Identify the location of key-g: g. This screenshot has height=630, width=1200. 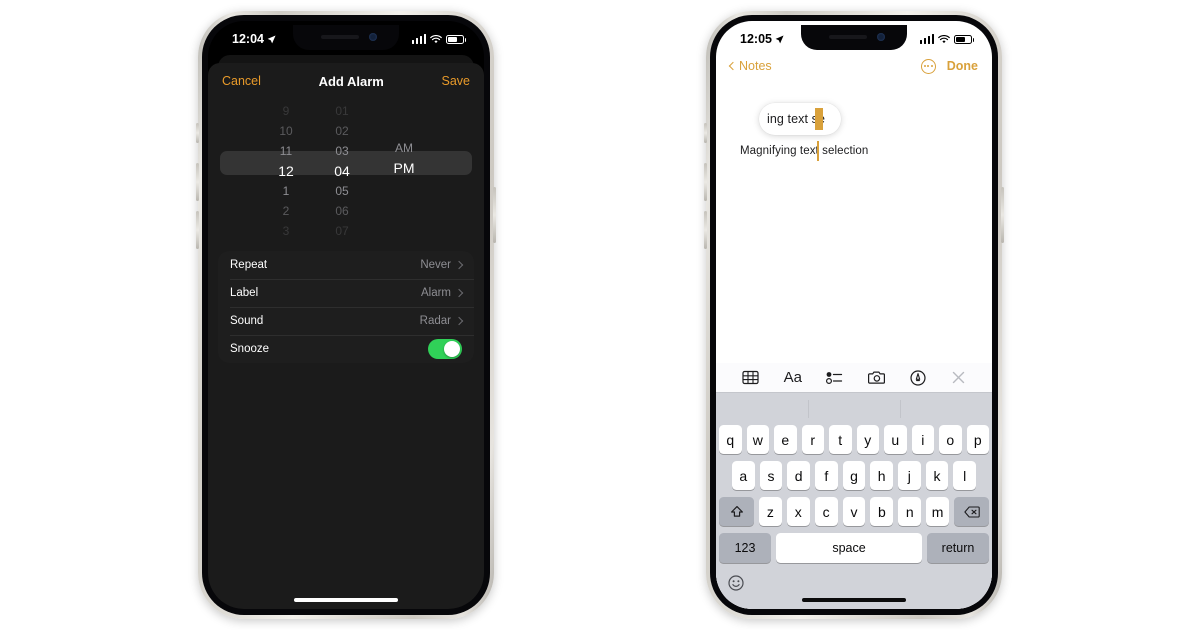
(854, 475).